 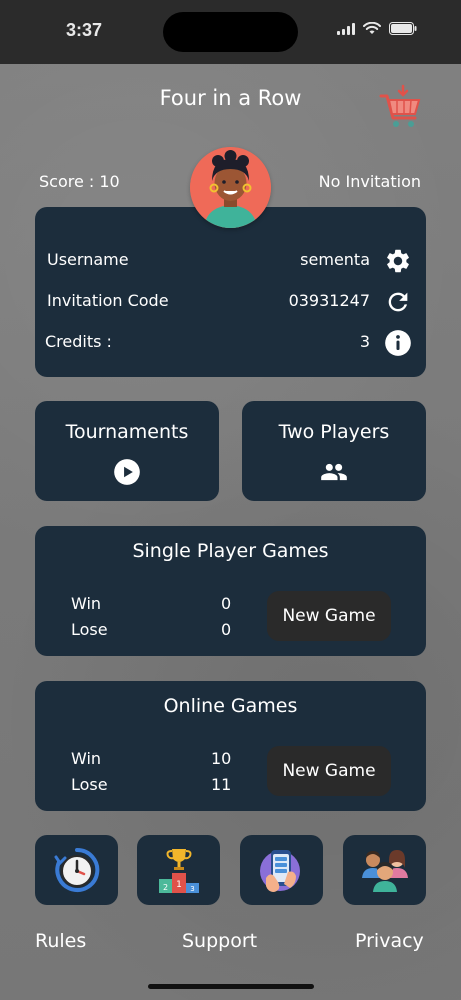 I want to click on username-value: sementa, so click(x=335, y=259).